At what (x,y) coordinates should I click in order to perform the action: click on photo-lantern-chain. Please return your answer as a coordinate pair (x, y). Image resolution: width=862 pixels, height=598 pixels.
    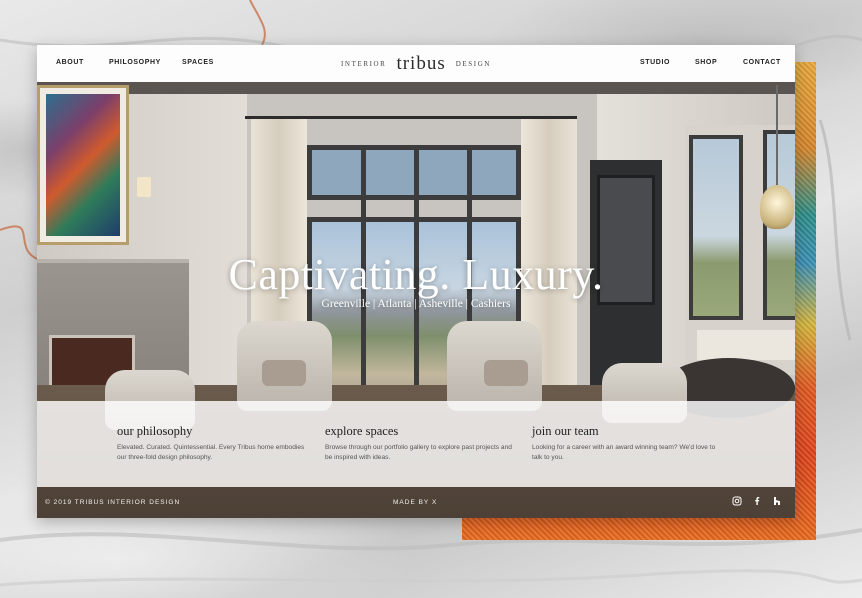
    Looking at the image, I should click on (777, 135).